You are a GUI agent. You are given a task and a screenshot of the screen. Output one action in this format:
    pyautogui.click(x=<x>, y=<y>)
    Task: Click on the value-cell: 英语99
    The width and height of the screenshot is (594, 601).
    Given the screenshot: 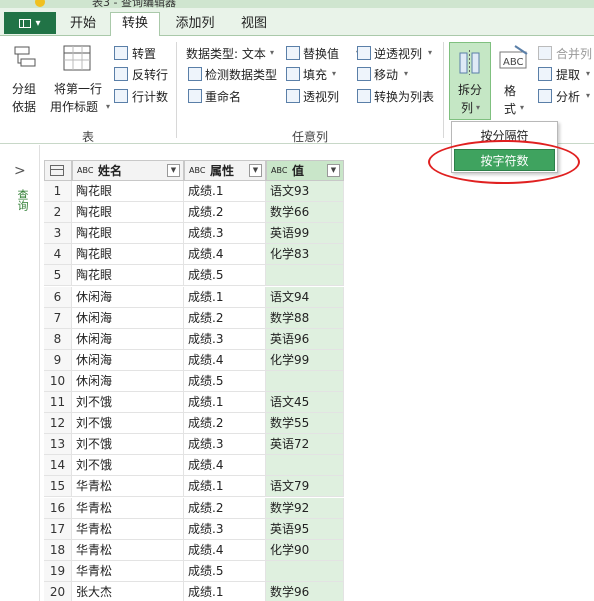 What is the action you would take?
    pyautogui.click(x=305, y=234)
    